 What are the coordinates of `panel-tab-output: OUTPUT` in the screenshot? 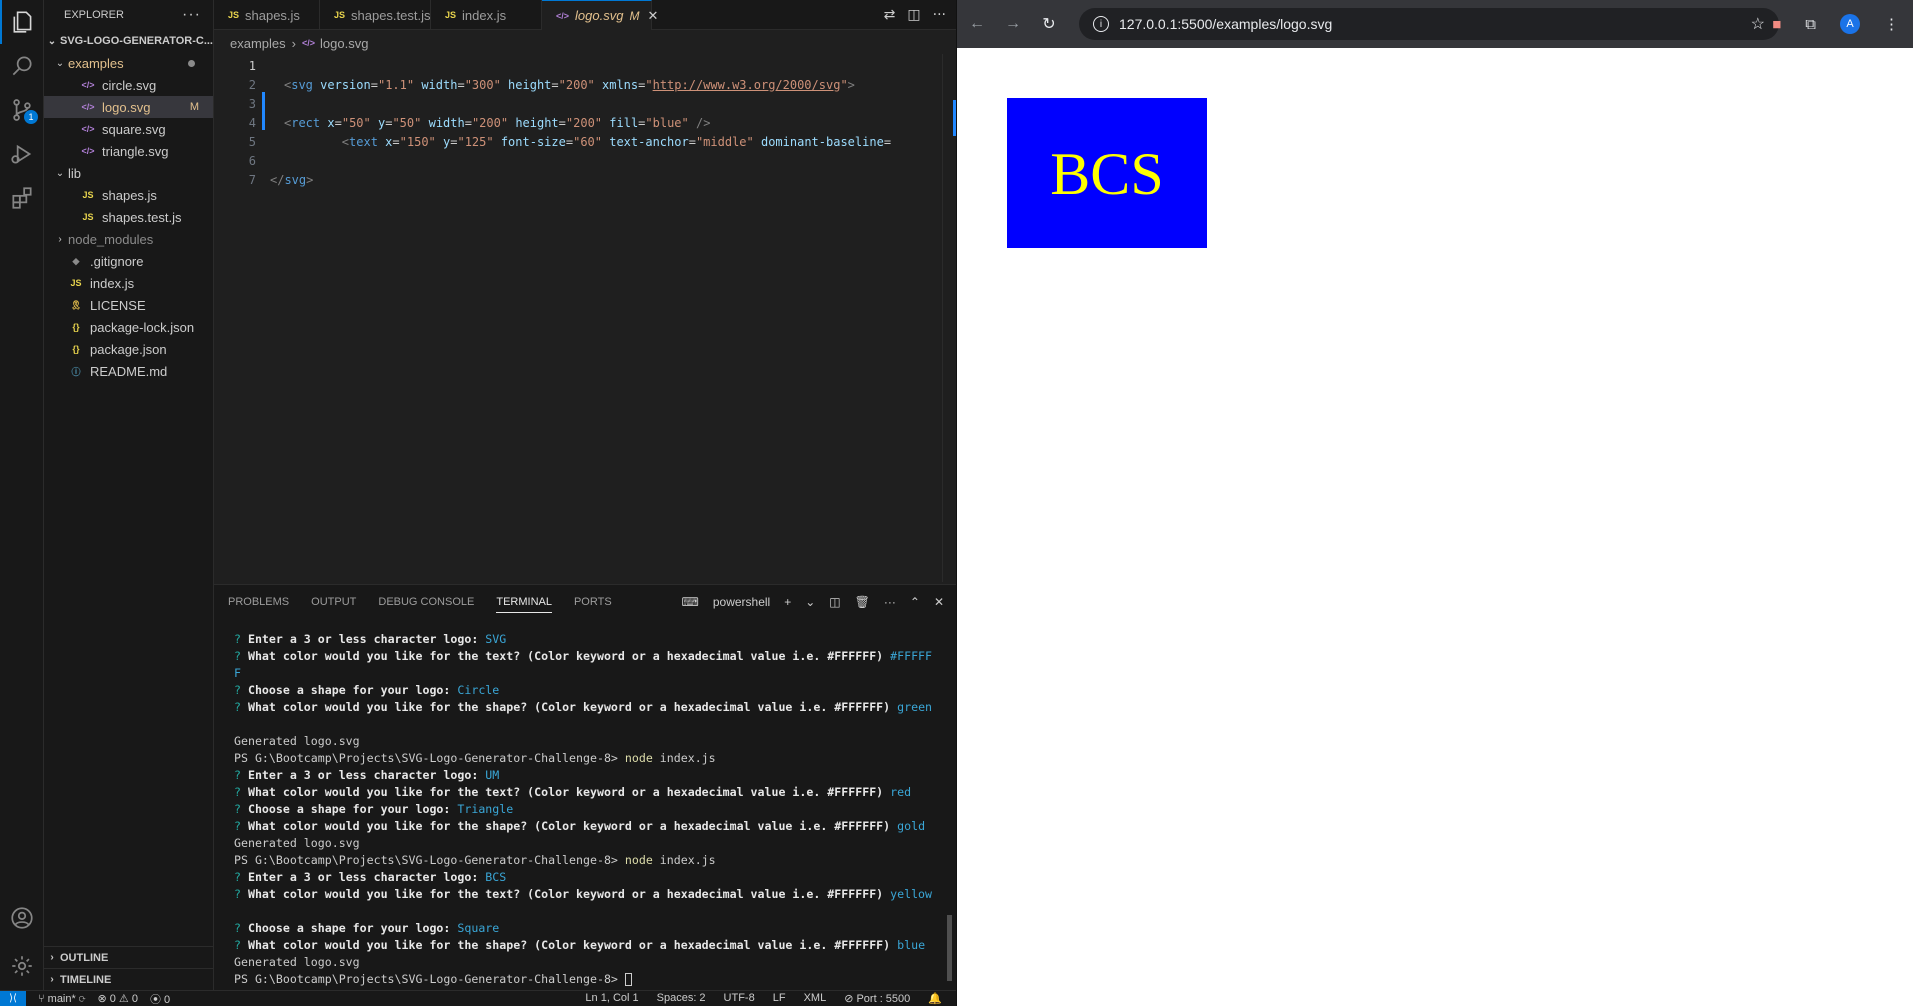 It's located at (333, 602).